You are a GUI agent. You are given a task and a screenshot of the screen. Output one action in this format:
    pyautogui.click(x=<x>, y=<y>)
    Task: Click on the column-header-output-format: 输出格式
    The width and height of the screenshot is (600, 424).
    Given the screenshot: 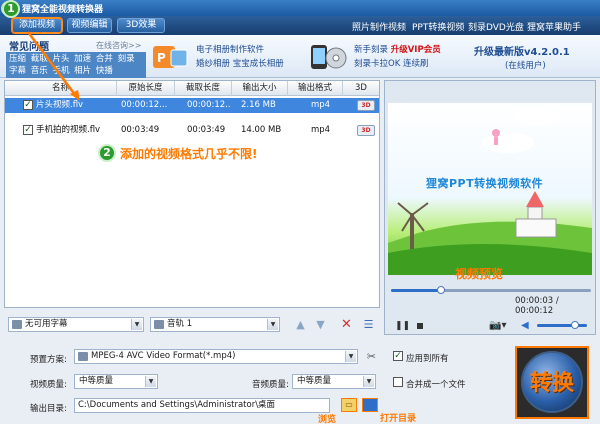 What is the action you would take?
    pyautogui.click(x=315, y=88)
    